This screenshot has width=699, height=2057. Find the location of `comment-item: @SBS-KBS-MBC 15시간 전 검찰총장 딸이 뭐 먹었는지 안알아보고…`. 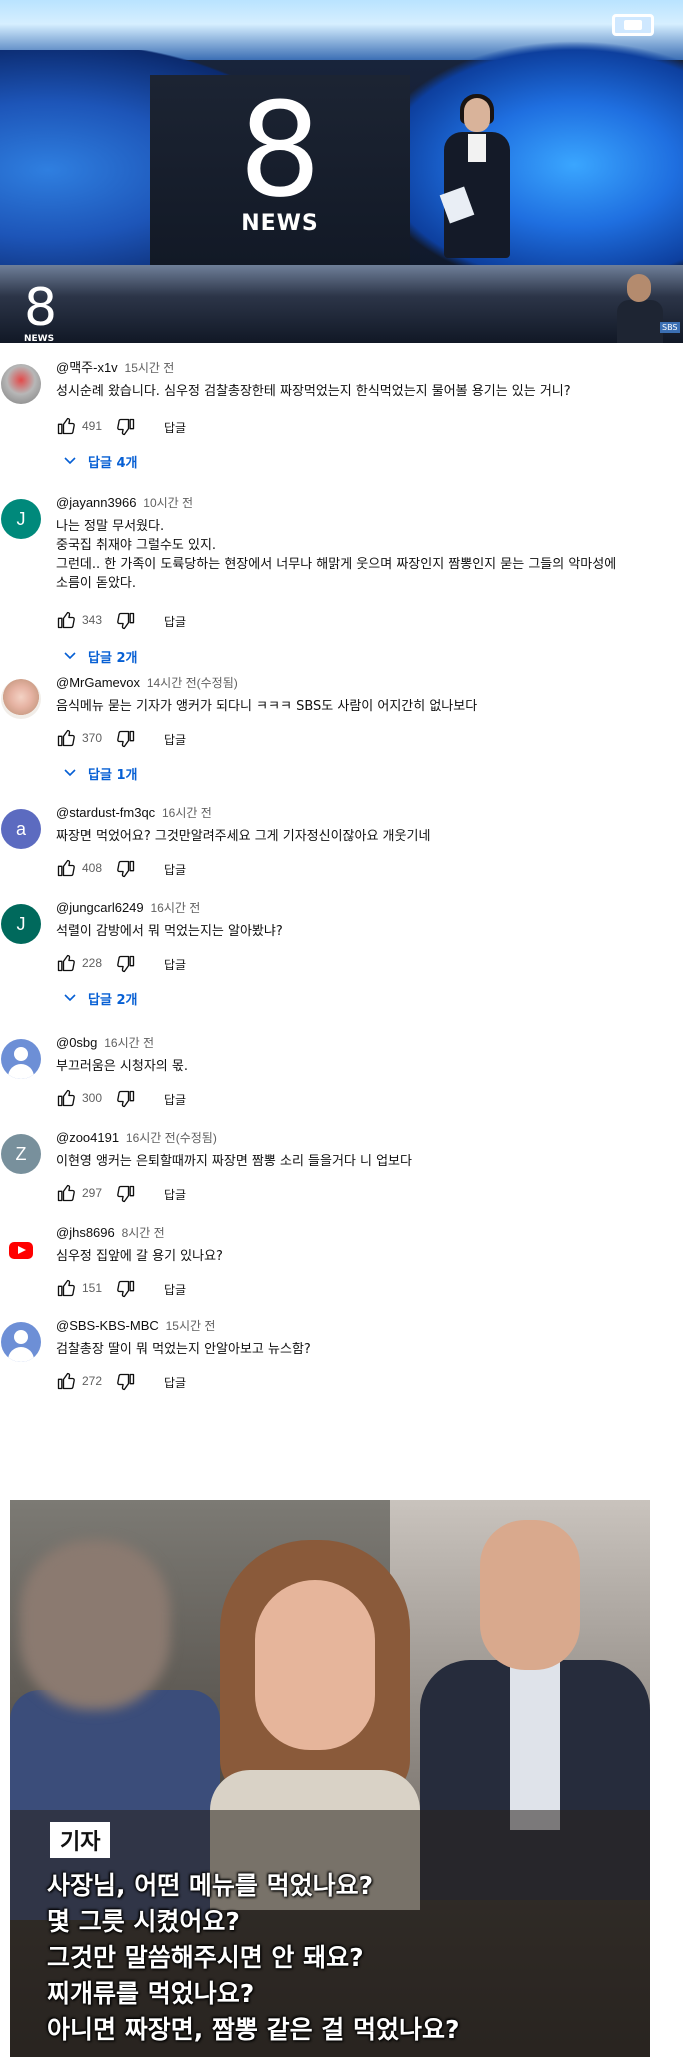

comment-item: @SBS-KBS-MBC 15시간 전 검찰총장 딸이 뭐 먹었는지 안알아보고… is located at coordinates (349, 1358).